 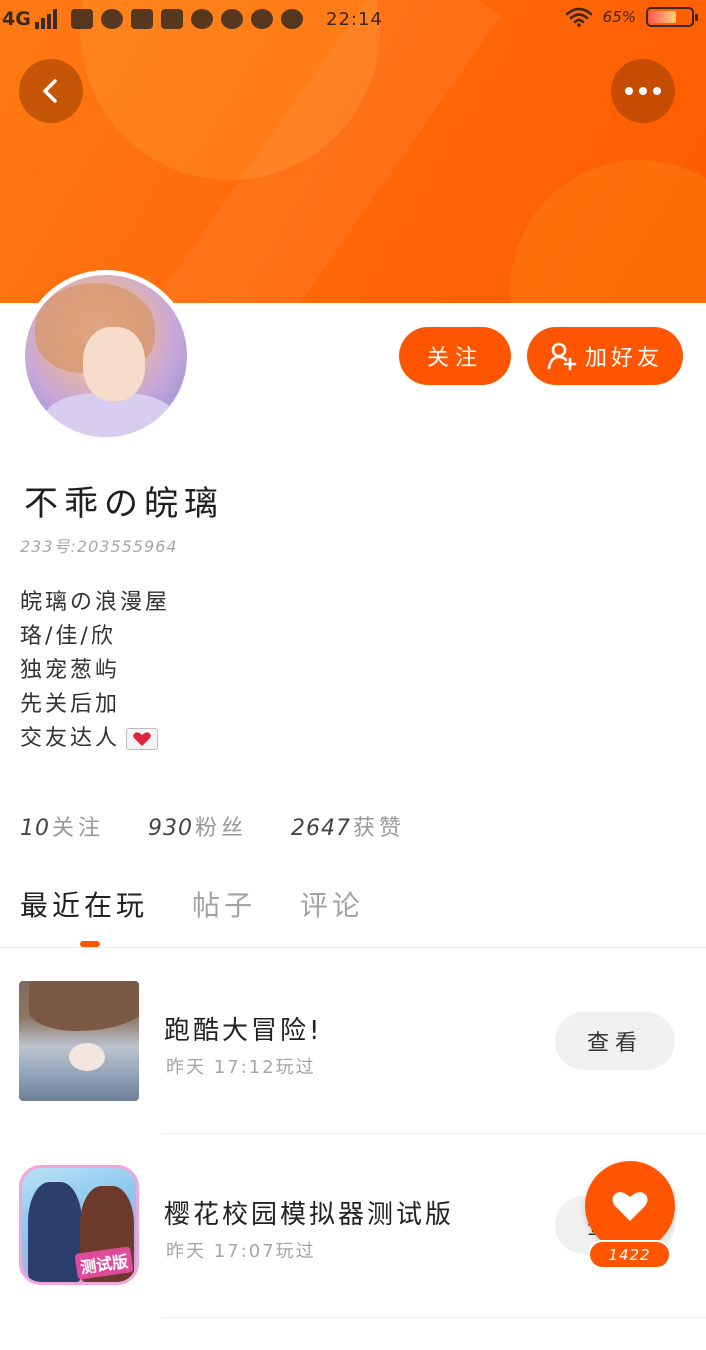 I want to click on avatar, so click(x=106, y=356).